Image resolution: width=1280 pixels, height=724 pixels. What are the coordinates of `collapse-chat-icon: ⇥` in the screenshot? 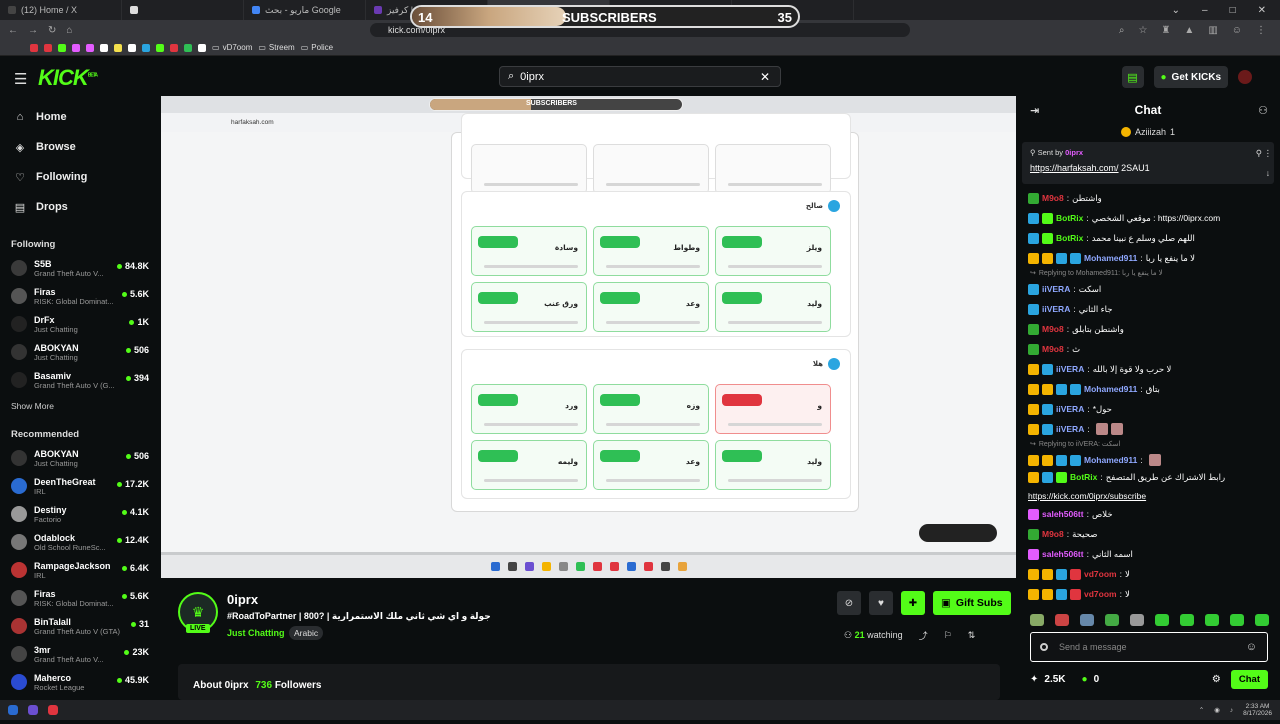 It's located at (1034, 110).